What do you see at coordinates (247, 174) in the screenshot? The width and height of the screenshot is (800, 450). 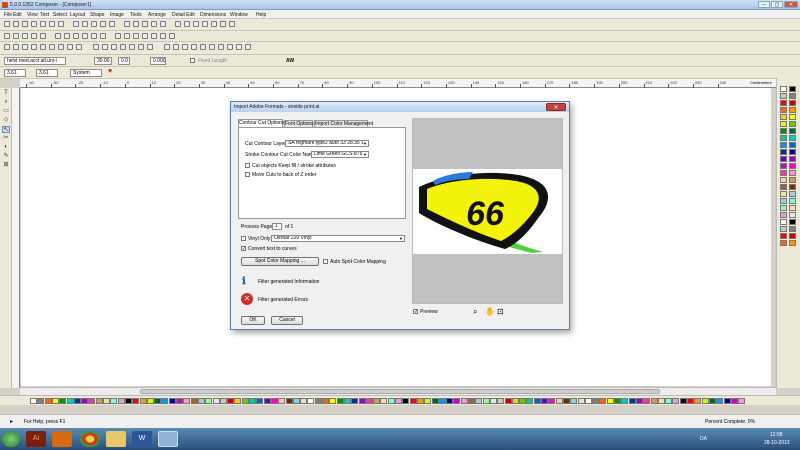 I see `move-cuts-checkbox` at bounding box center [247, 174].